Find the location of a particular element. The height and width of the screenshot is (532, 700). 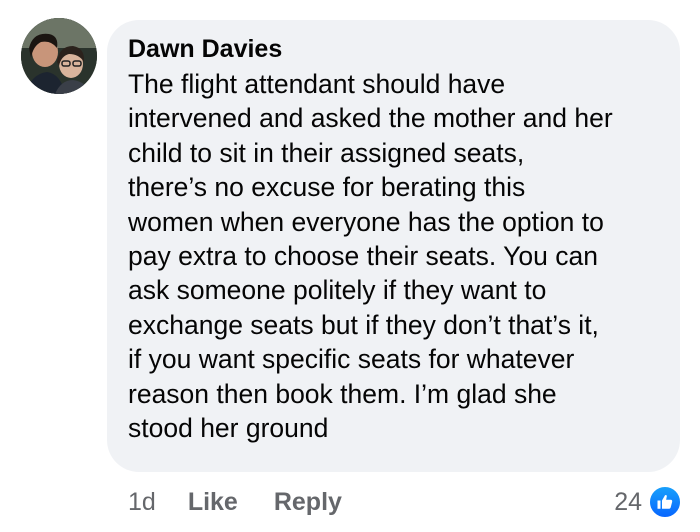

avatar-photo is located at coordinates (59, 56).